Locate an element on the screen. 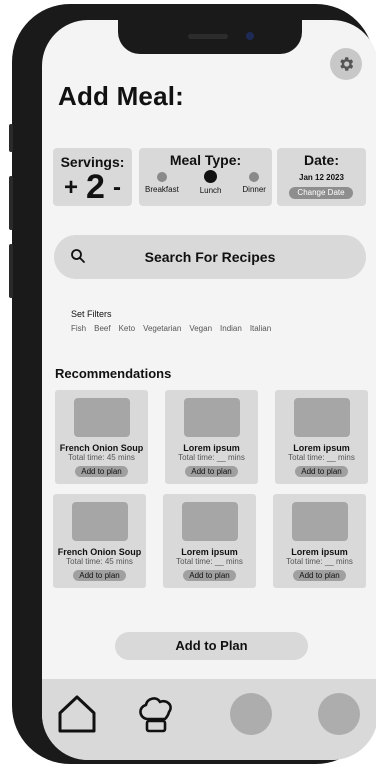 This screenshot has height=765, width=376. radio-selected is located at coordinates (211, 176).